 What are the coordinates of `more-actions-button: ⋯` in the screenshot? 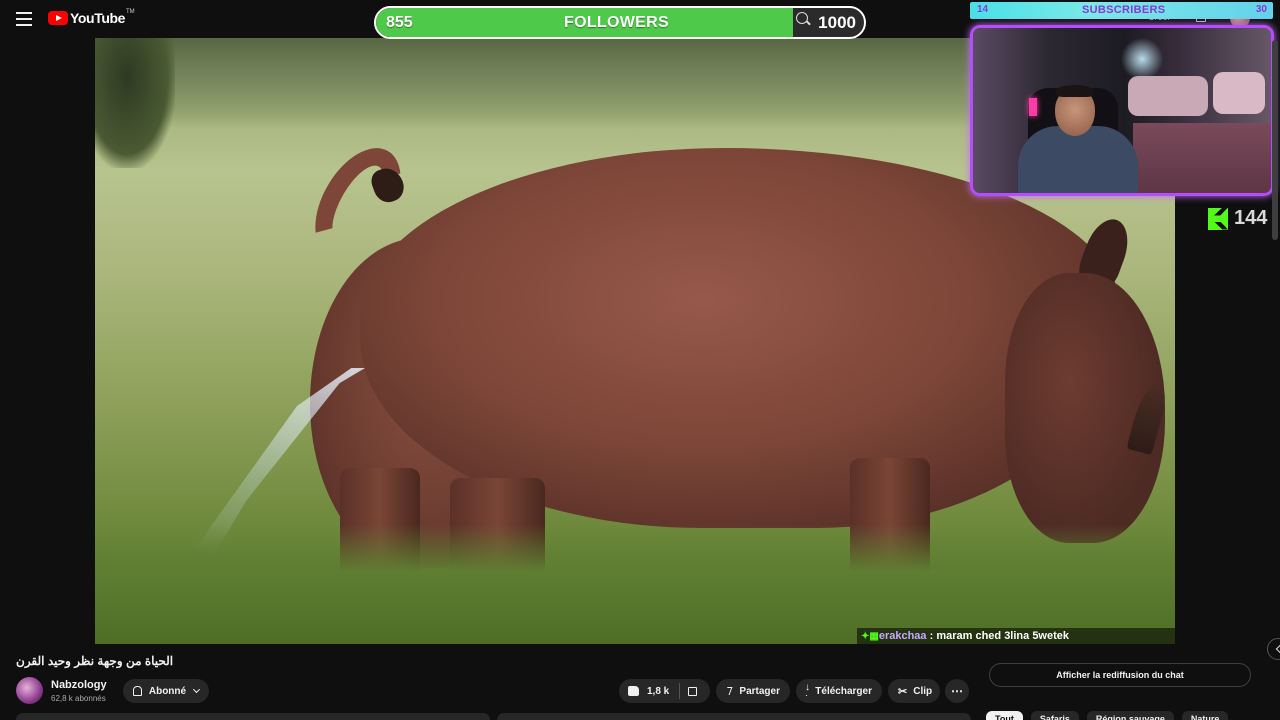 It's located at (957, 691).